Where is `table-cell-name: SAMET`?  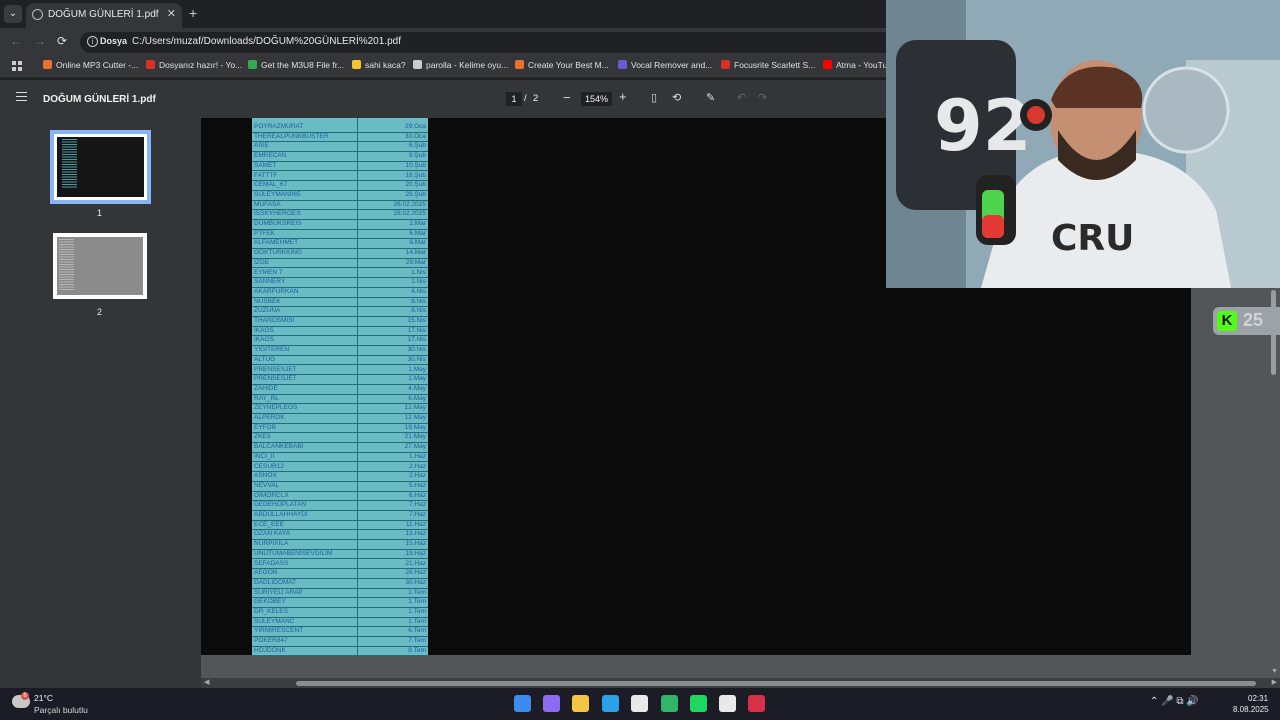 table-cell-name: SAMET is located at coordinates (304, 167).